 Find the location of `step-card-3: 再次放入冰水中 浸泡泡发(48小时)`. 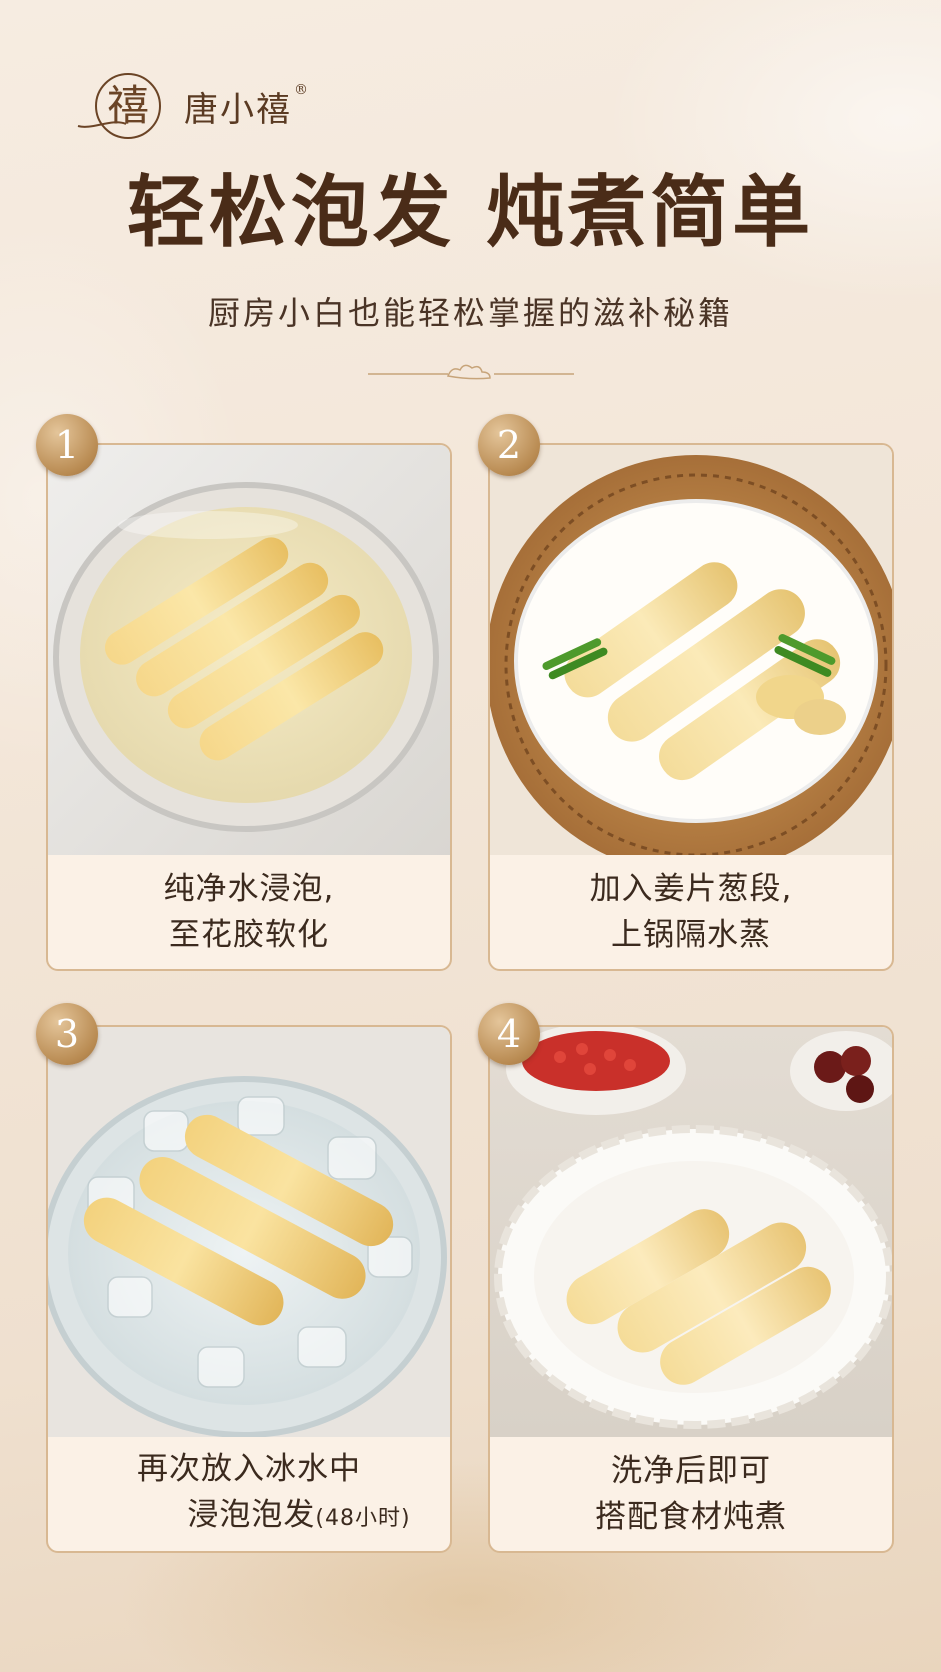

step-card-3: 再次放入冰水中 浸泡泡发(48小时) is located at coordinates (249, 1289).